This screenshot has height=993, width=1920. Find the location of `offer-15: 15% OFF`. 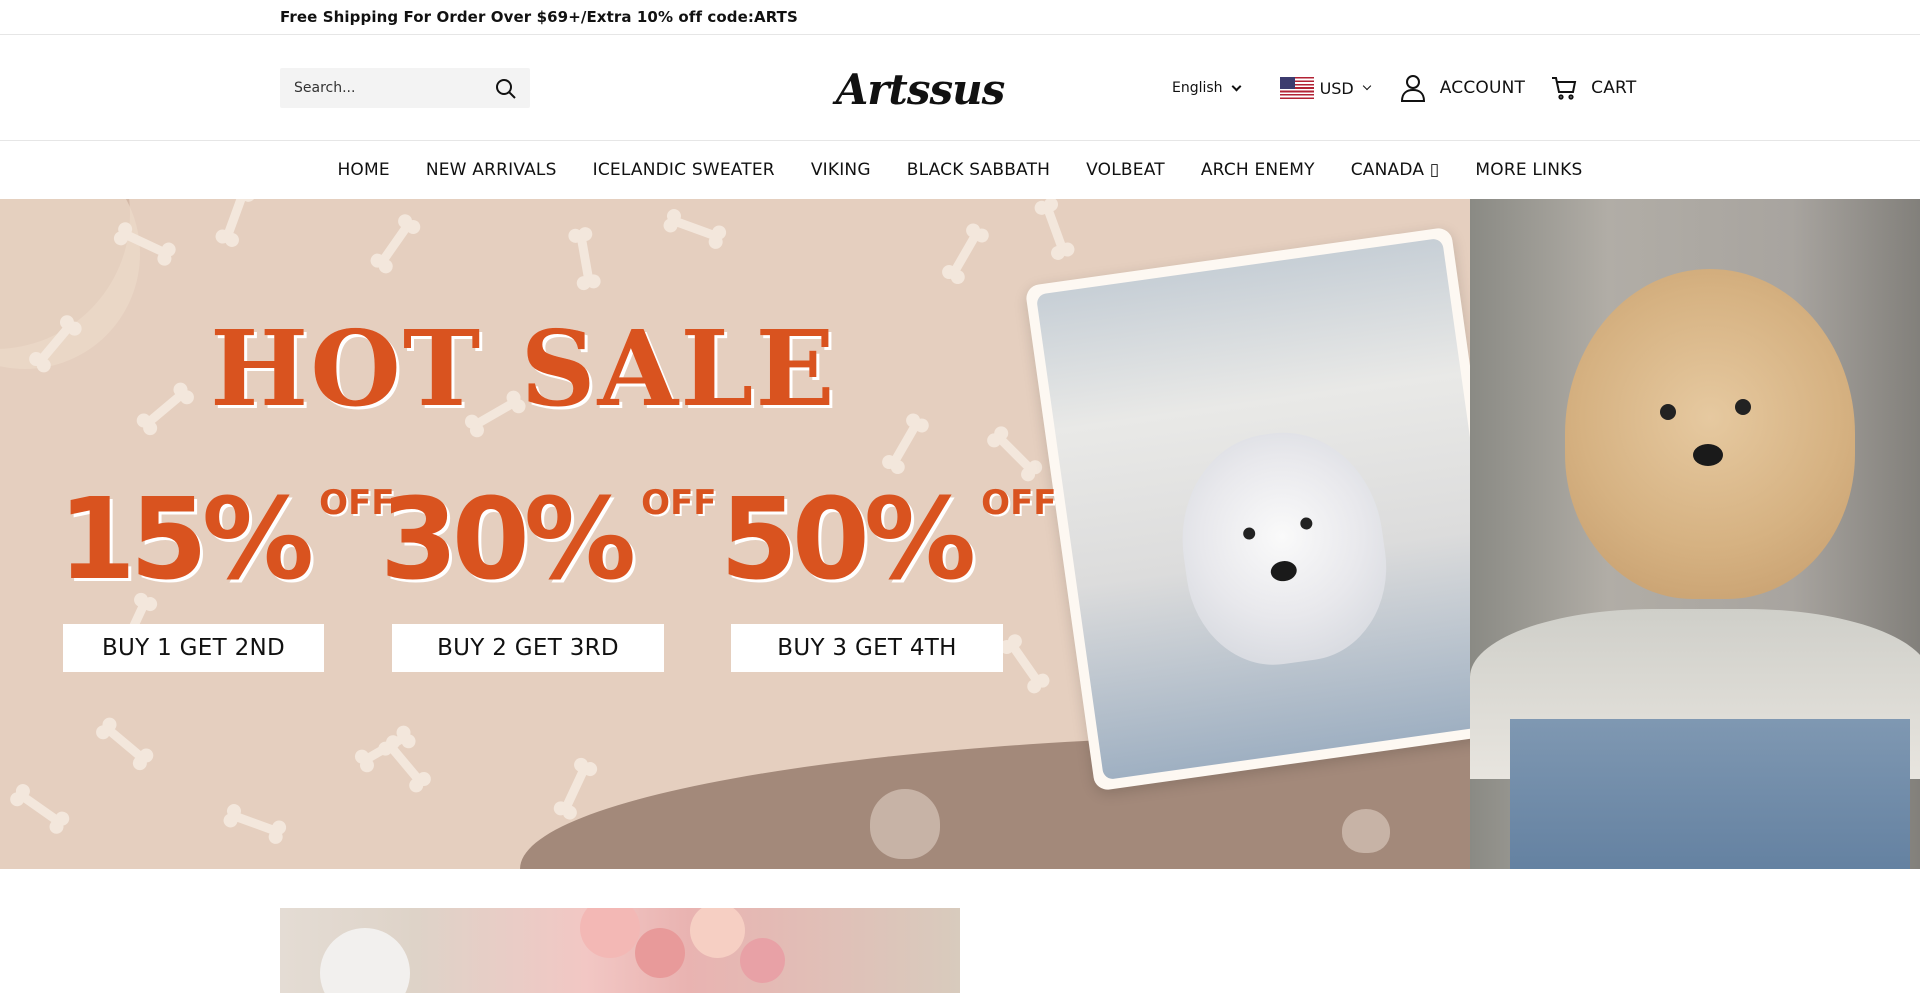

offer-15: 15% OFF is located at coordinates (226, 540).